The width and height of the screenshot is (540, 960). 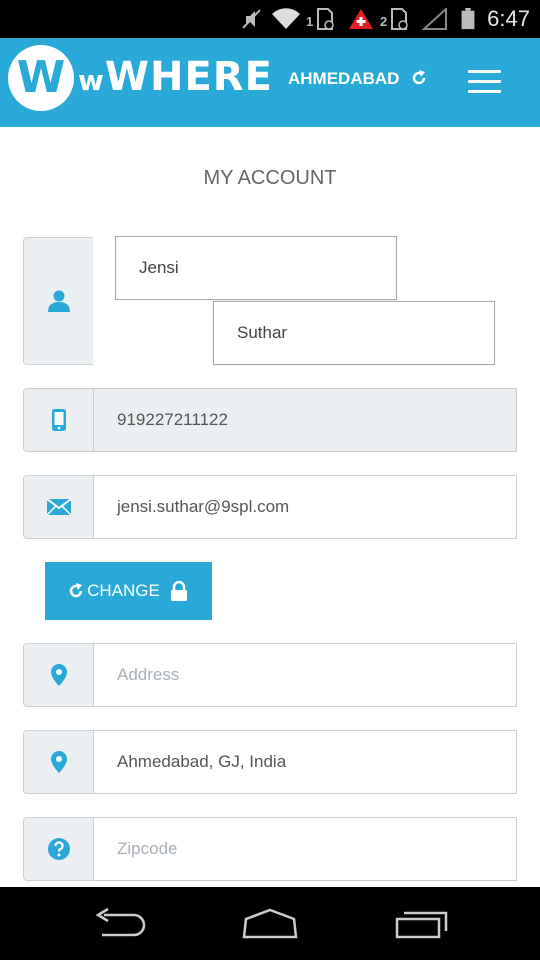 I want to click on hamburger-menu-button, so click(x=484, y=82).